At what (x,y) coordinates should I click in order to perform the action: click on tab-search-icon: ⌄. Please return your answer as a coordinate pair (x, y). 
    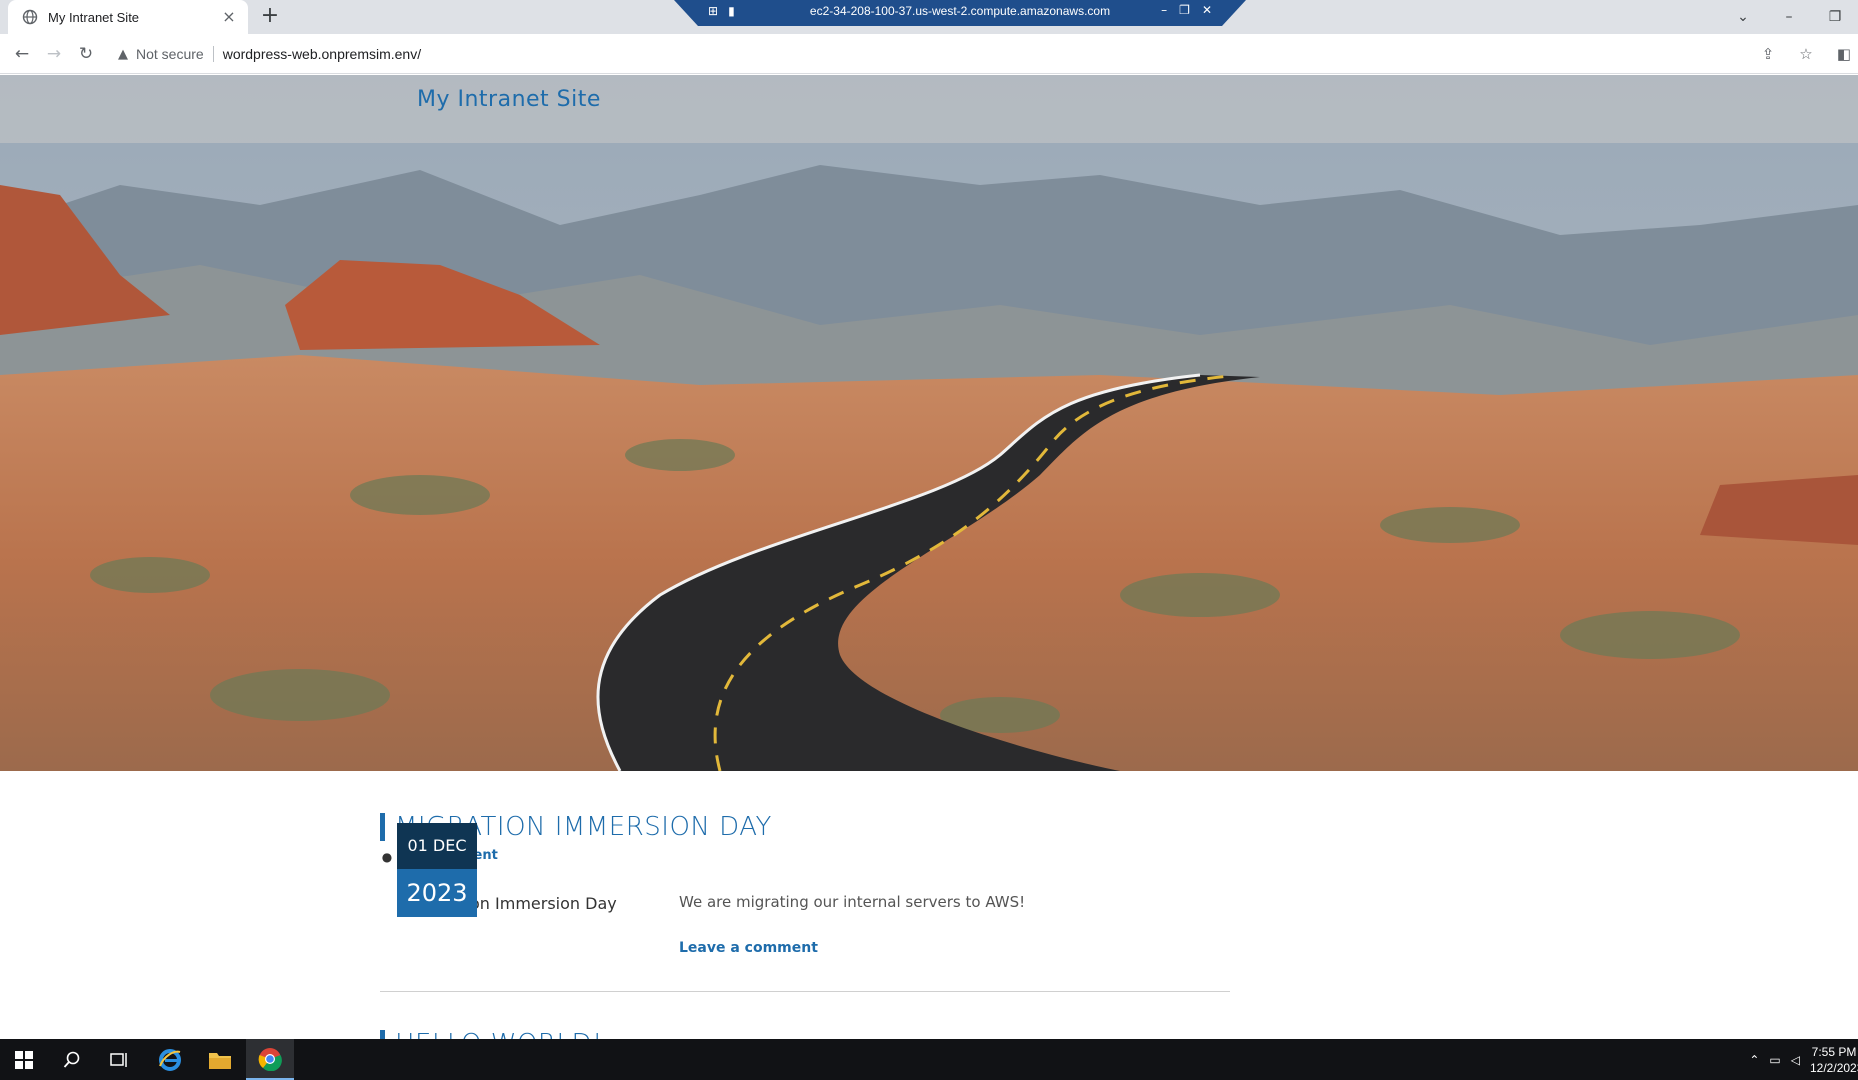
    Looking at the image, I should click on (1743, 17).